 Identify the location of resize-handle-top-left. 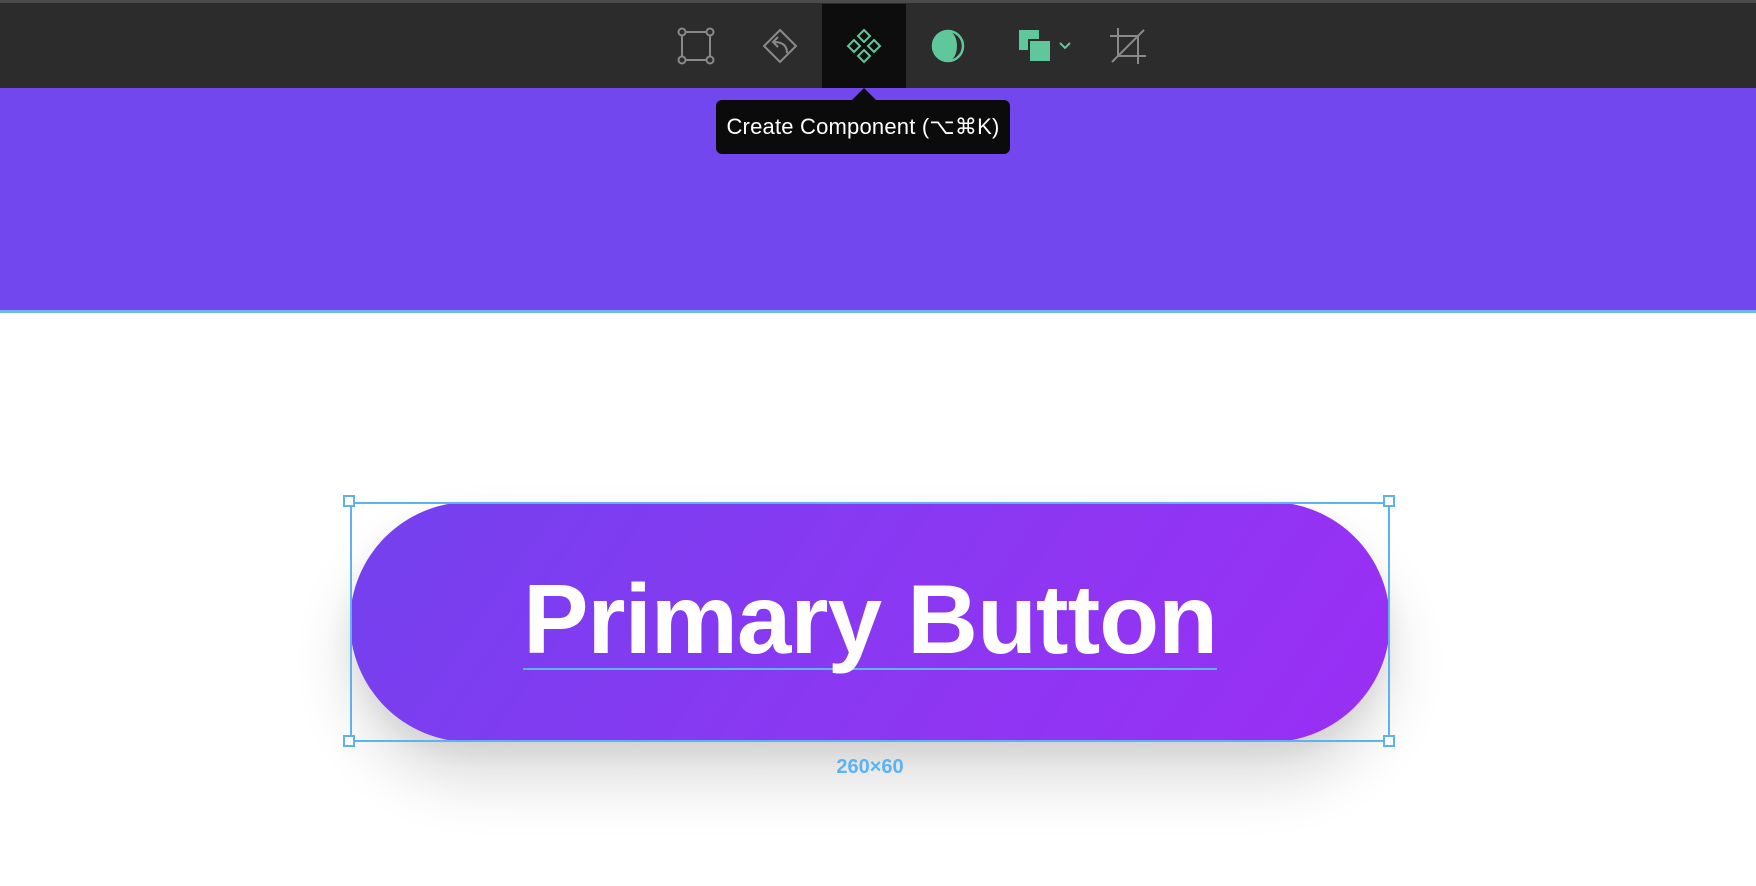
(349, 501).